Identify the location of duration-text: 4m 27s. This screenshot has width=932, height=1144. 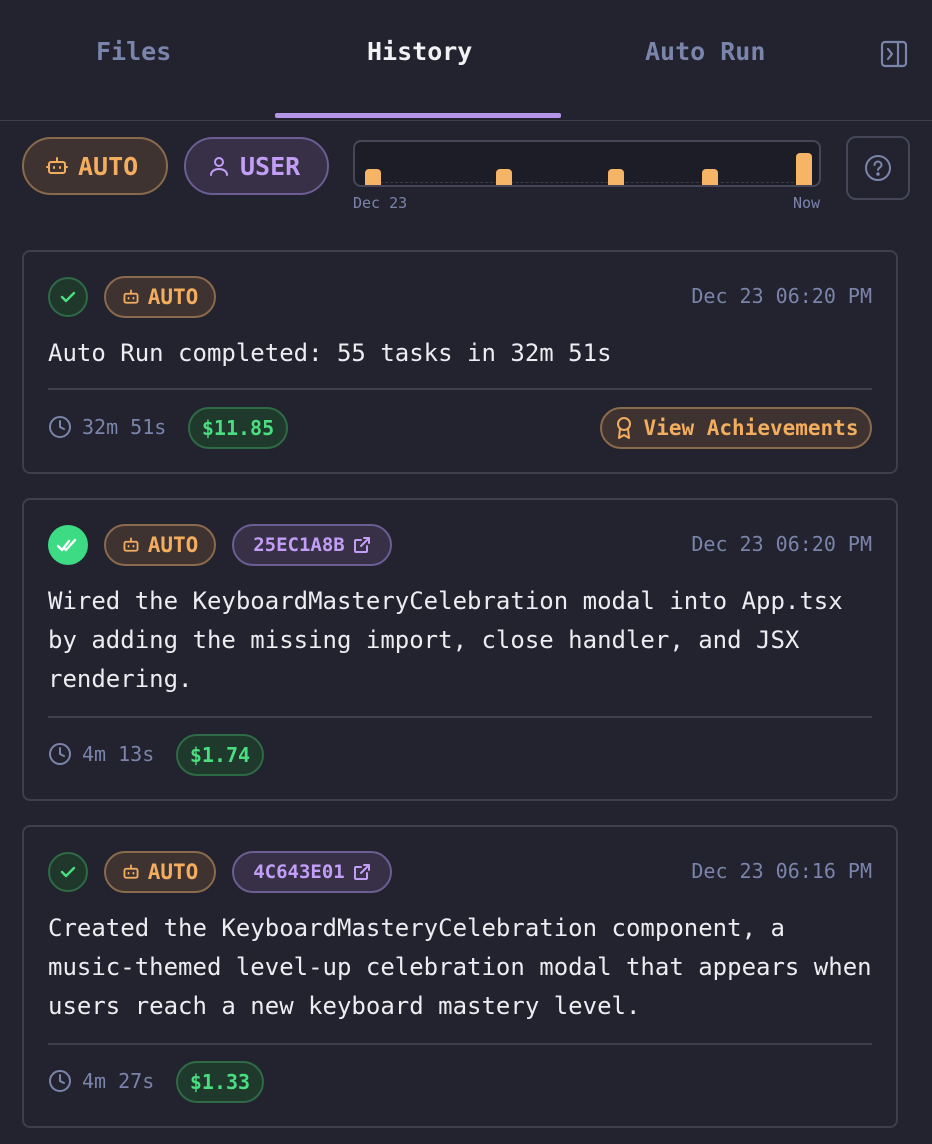
(118, 1081).